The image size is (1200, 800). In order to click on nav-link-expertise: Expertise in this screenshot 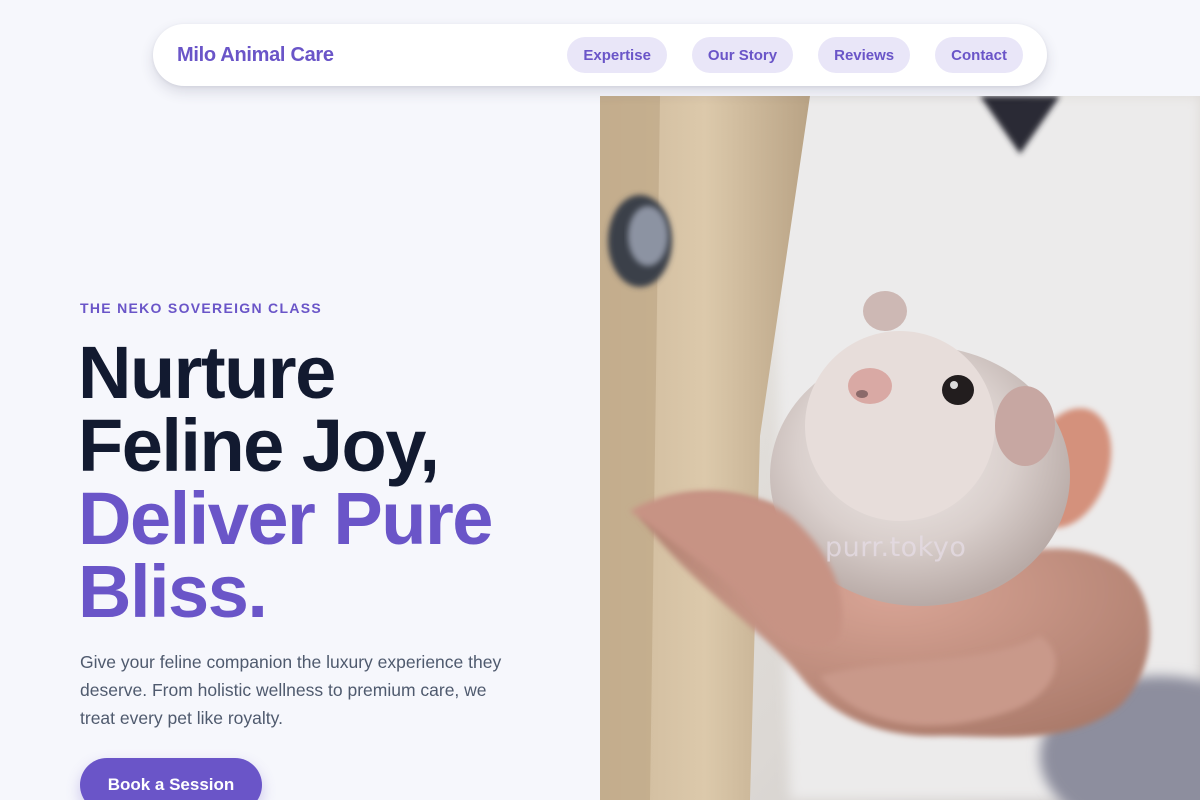, I will do `click(617, 55)`.